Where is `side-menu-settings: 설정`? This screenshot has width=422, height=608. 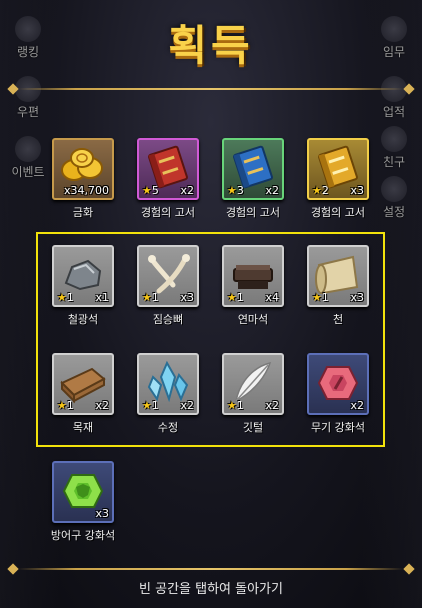 side-menu-settings: 설정 is located at coordinates (394, 198).